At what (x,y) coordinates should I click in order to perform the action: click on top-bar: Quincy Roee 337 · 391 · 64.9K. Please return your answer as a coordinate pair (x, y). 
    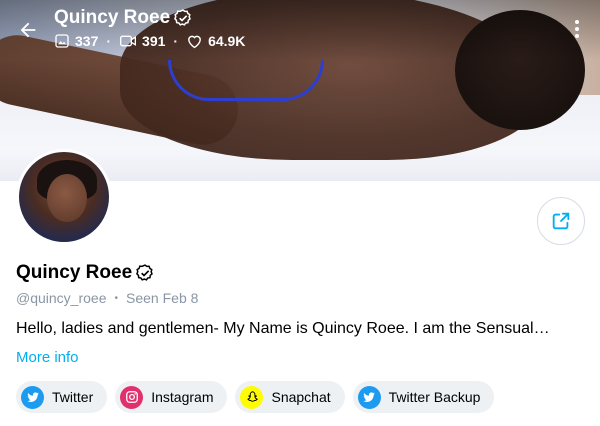
    Looking at the image, I should click on (300, 30).